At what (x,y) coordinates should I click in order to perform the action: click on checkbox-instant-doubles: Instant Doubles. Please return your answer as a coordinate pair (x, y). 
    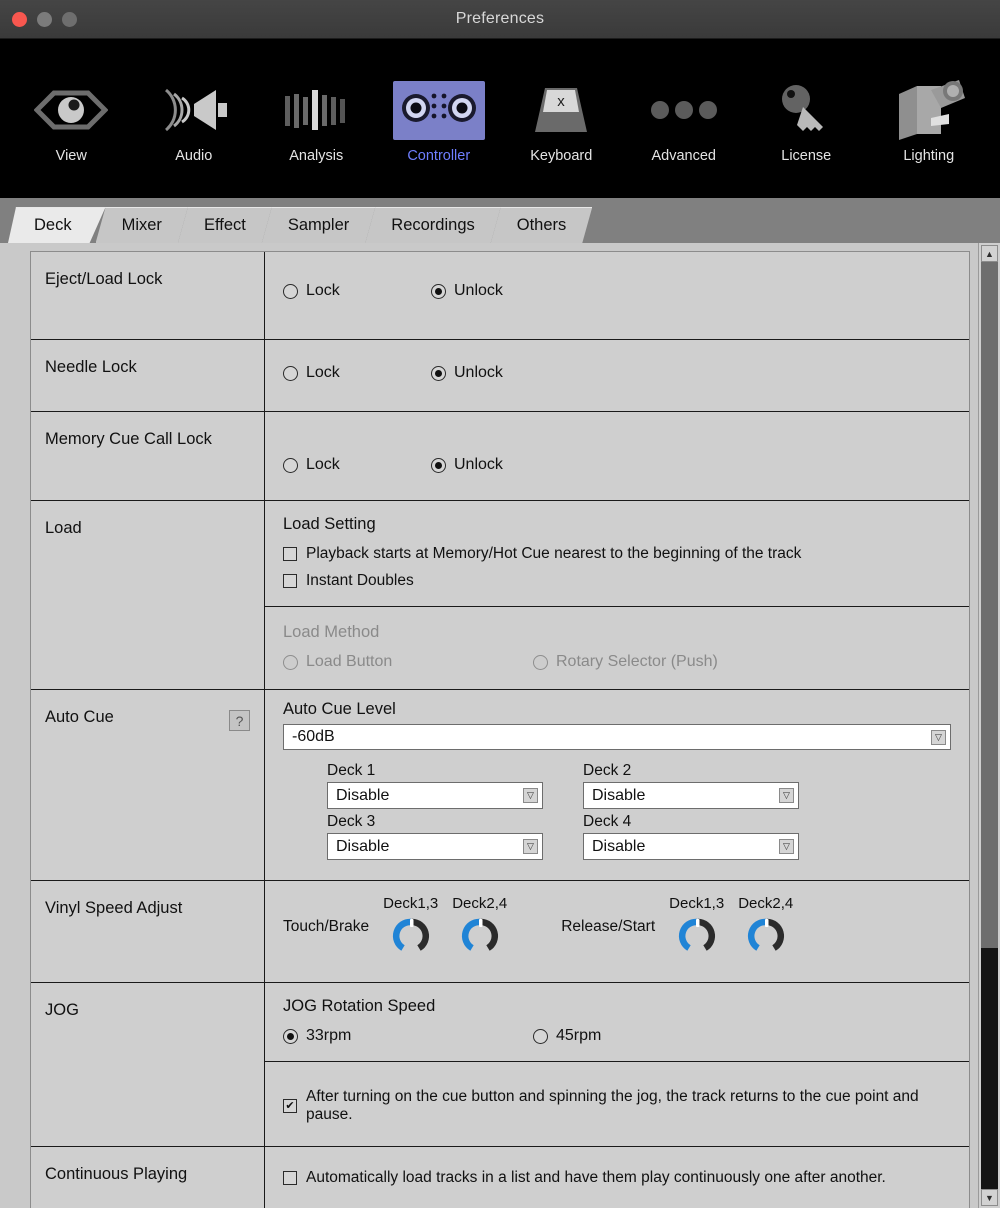
    Looking at the image, I should click on (617, 581).